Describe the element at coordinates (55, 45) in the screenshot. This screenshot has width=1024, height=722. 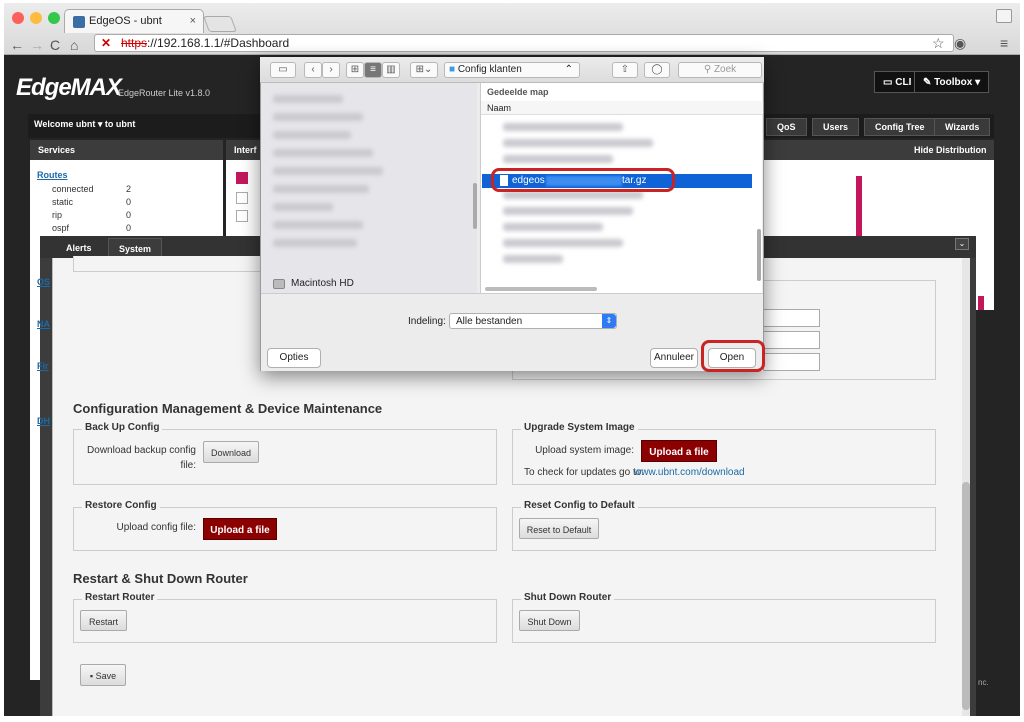
I see `reload-icon: C` at that location.